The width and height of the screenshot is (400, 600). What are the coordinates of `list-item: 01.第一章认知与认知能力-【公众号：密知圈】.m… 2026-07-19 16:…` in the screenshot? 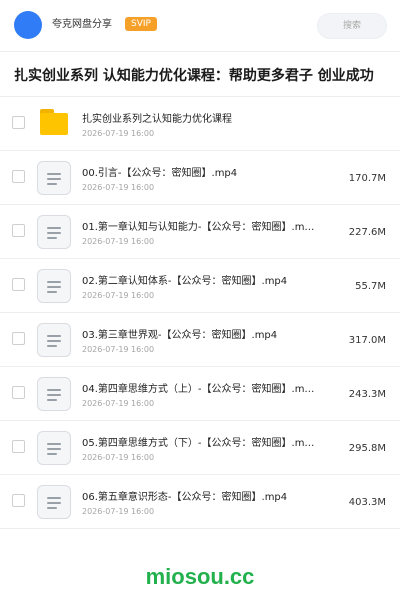 It's located at (200, 232).